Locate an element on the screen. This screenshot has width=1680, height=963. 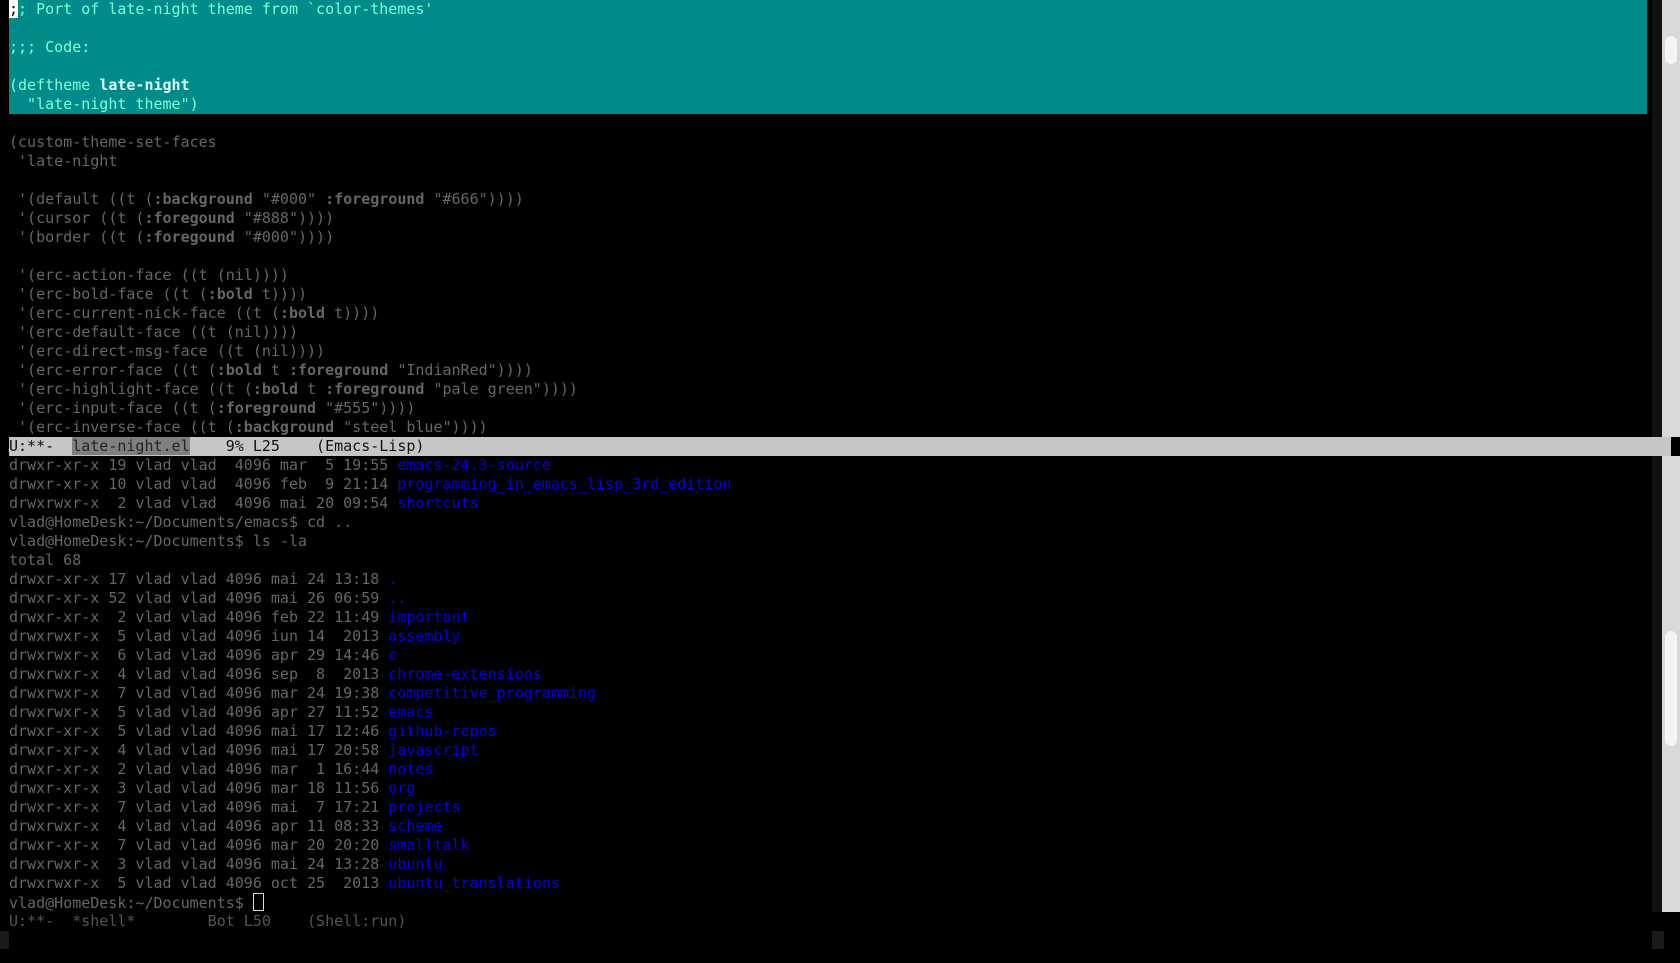
editor-scroll-thumb is located at coordinates (1671, 50).